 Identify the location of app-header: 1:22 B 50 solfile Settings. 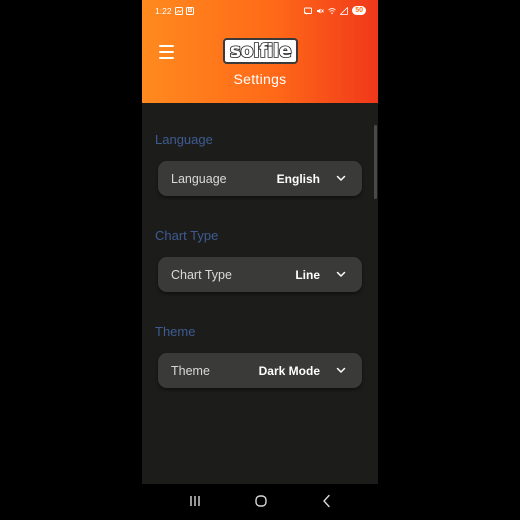
(260, 51).